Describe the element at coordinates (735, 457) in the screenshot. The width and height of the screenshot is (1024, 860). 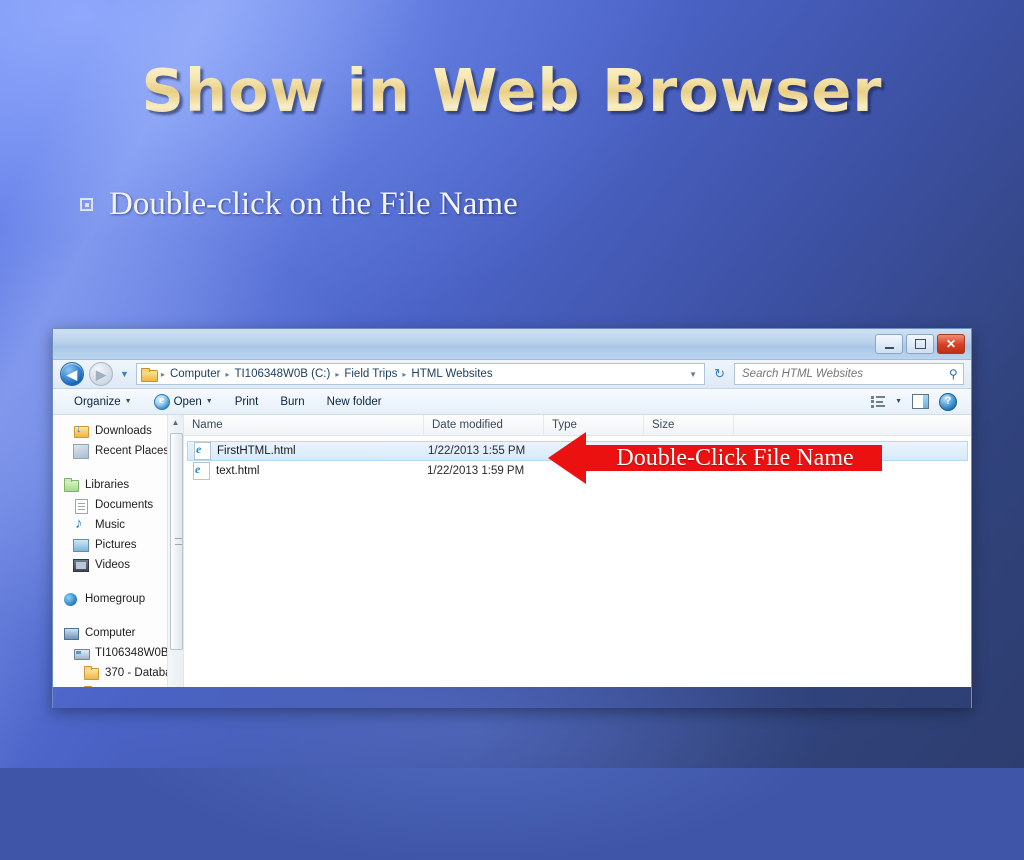
I see `callout-text: Double-Click File Name` at that location.